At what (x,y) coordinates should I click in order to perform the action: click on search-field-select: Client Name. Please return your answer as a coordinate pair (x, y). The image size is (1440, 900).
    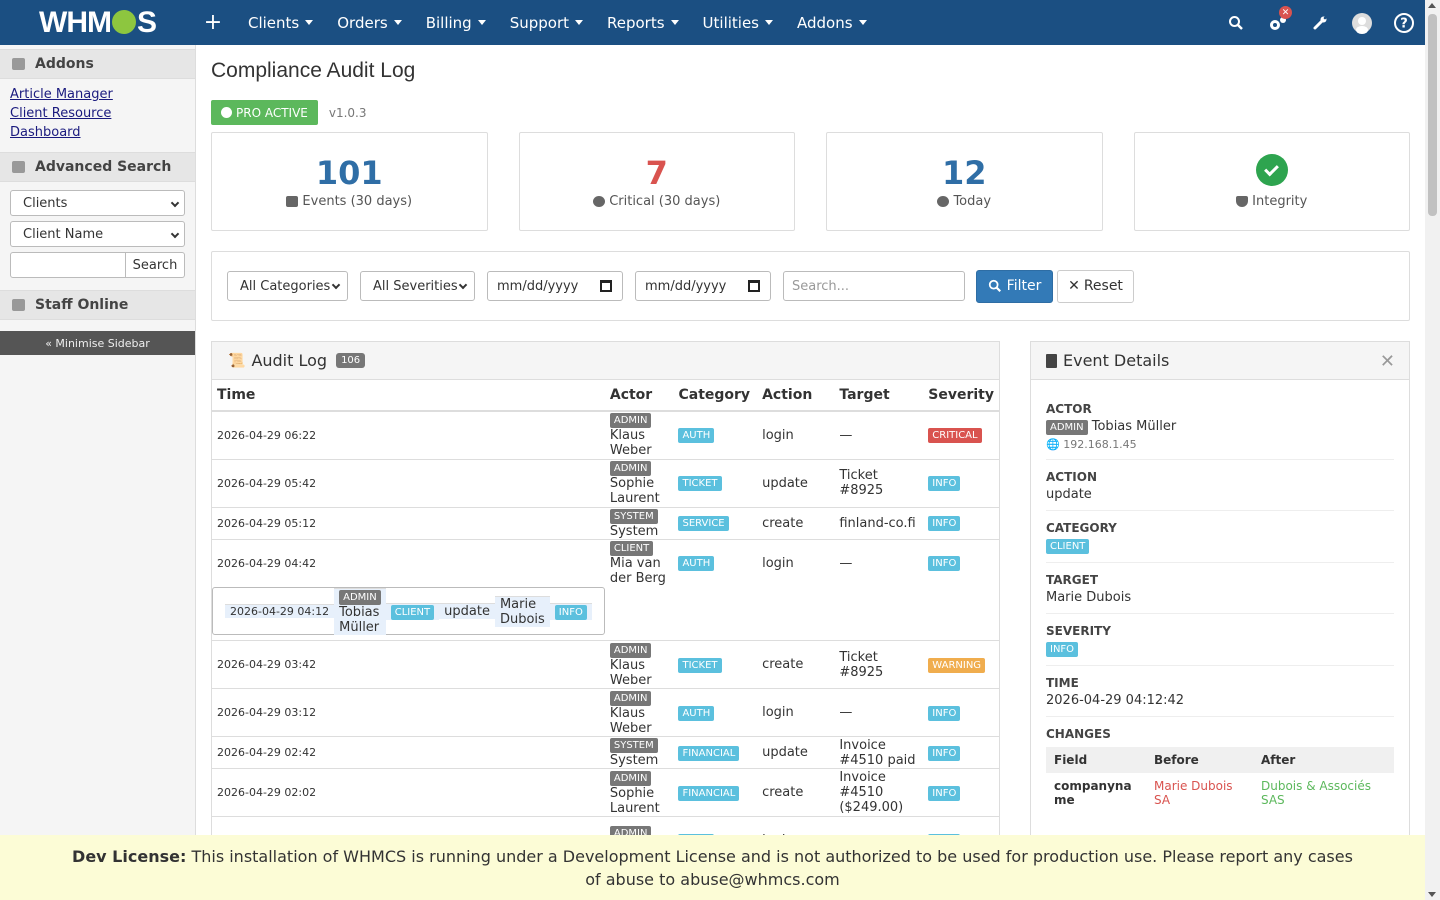
    Looking at the image, I should click on (97, 234).